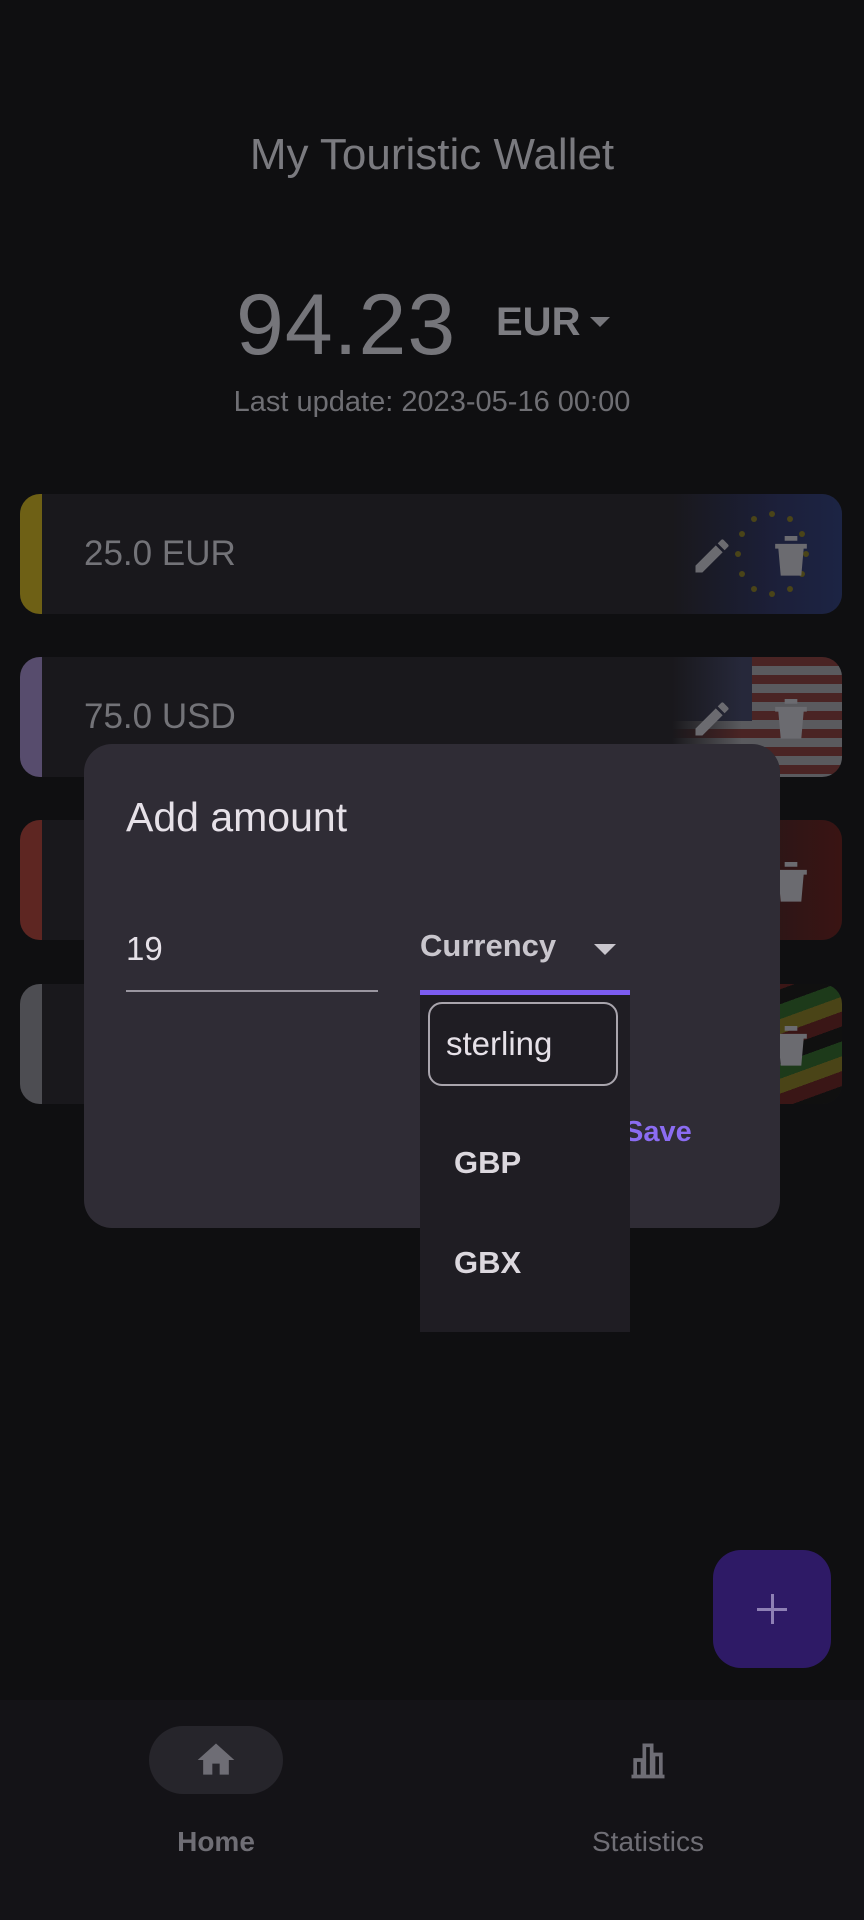 The height and width of the screenshot is (1920, 864). Describe the element at coordinates (487, 1263) in the screenshot. I see `currency-option-gbx: GBX` at that location.